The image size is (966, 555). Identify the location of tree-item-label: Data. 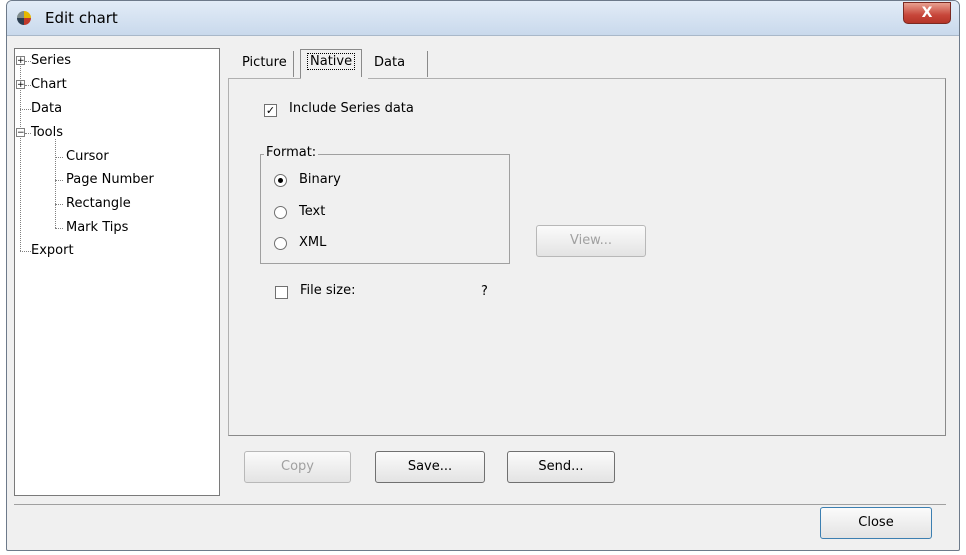
(47, 108).